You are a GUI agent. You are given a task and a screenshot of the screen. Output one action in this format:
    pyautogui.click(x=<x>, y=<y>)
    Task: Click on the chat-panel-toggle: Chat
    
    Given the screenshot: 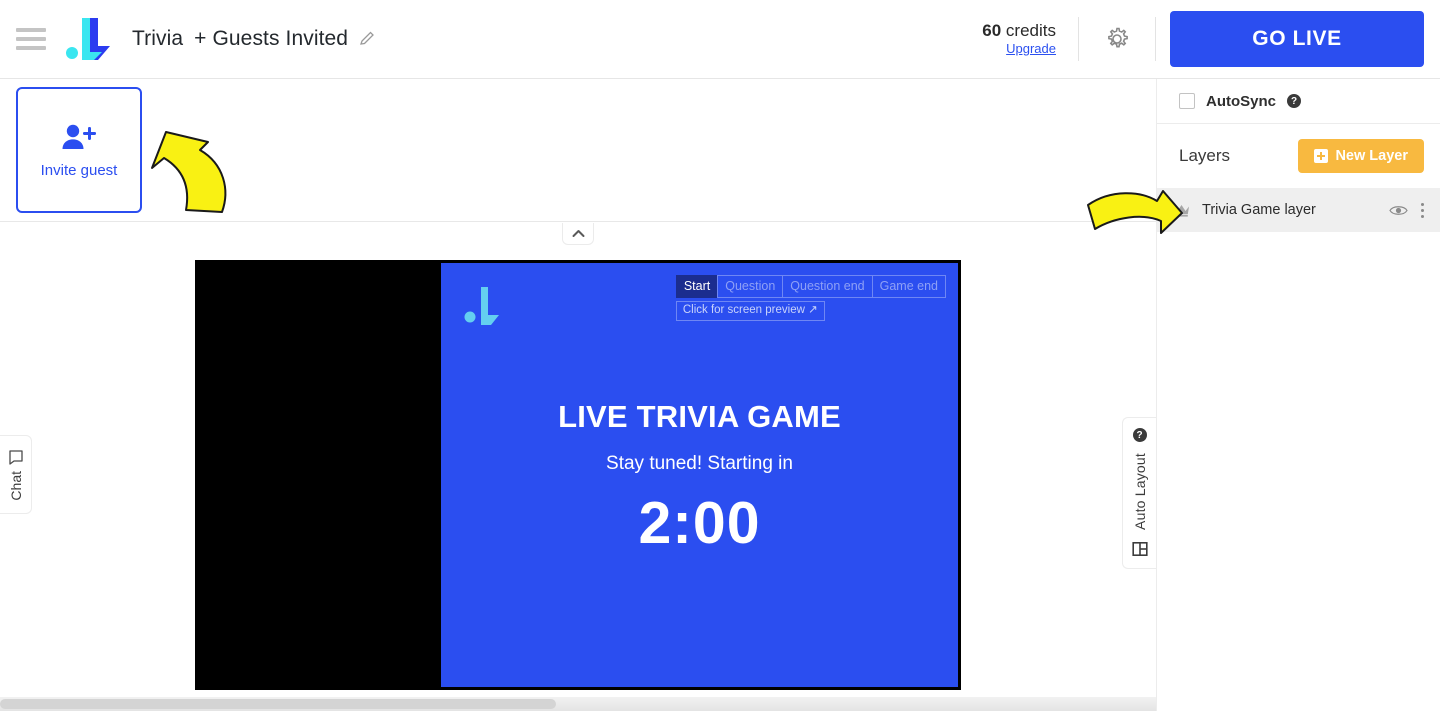 What is the action you would take?
    pyautogui.click(x=16, y=474)
    